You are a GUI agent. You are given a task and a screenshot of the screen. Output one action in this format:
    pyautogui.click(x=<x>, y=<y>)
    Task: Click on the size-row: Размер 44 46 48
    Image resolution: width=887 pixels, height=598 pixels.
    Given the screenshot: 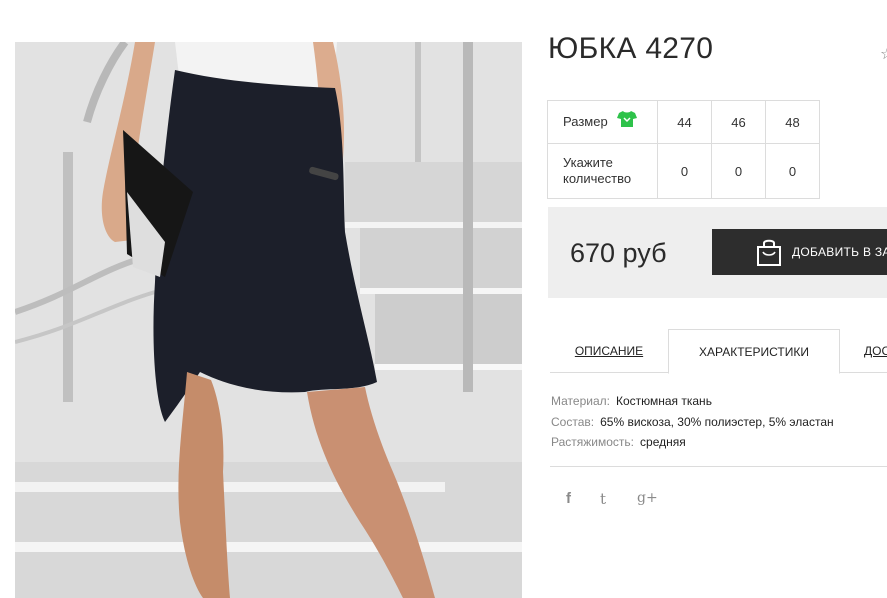 What is the action you would take?
    pyautogui.click(x=683, y=122)
    